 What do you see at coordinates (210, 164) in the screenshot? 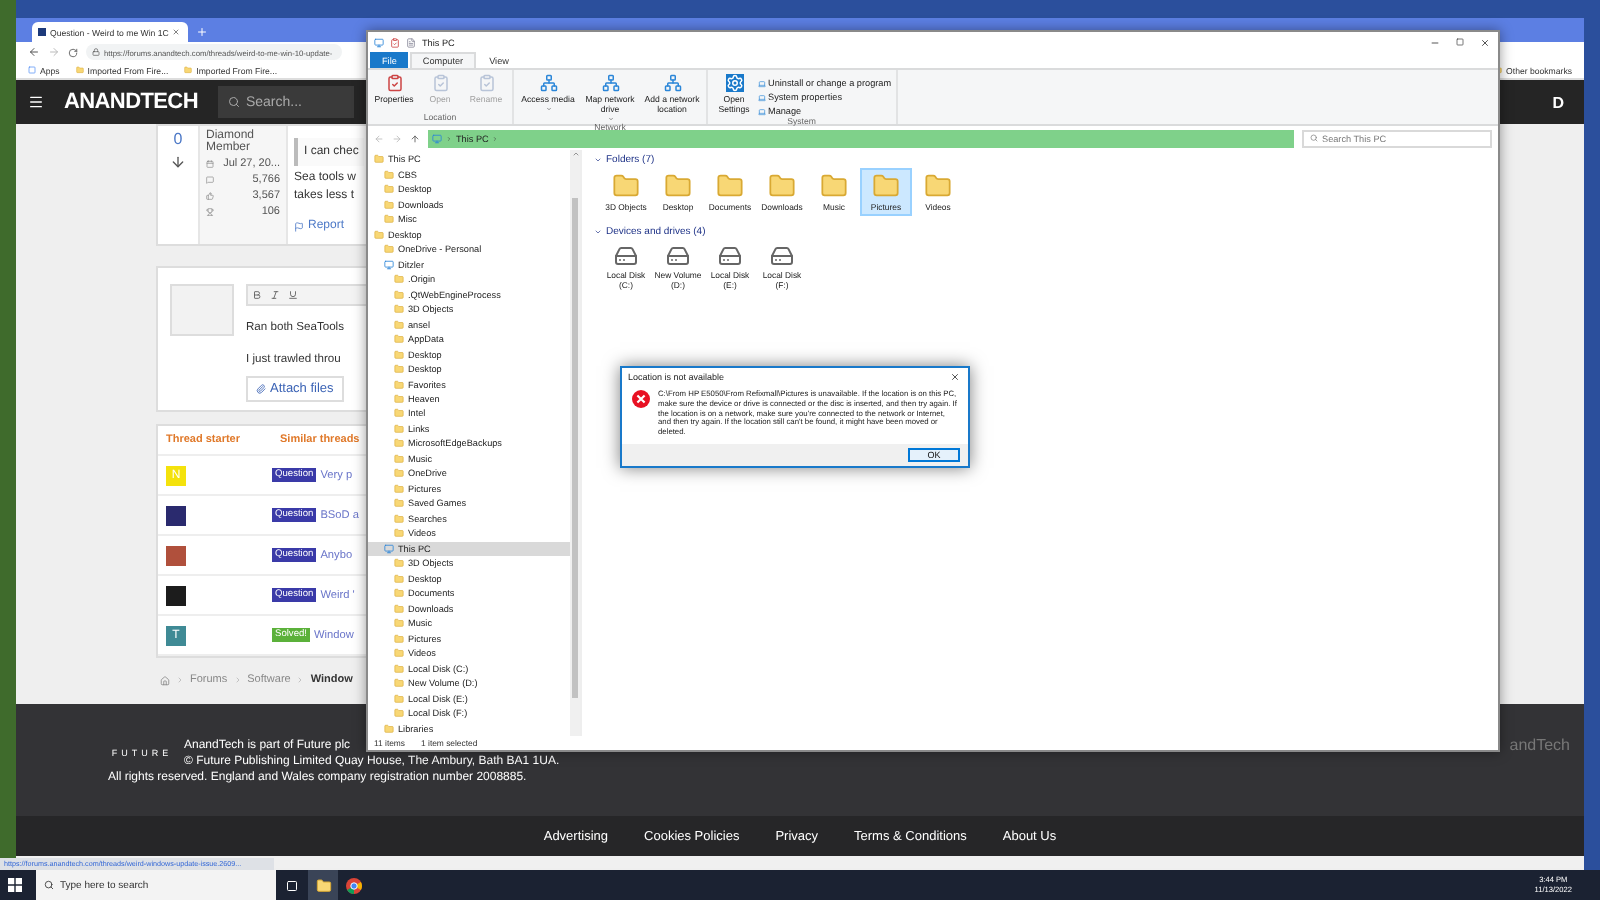
I see `calendar-icon` at bounding box center [210, 164].